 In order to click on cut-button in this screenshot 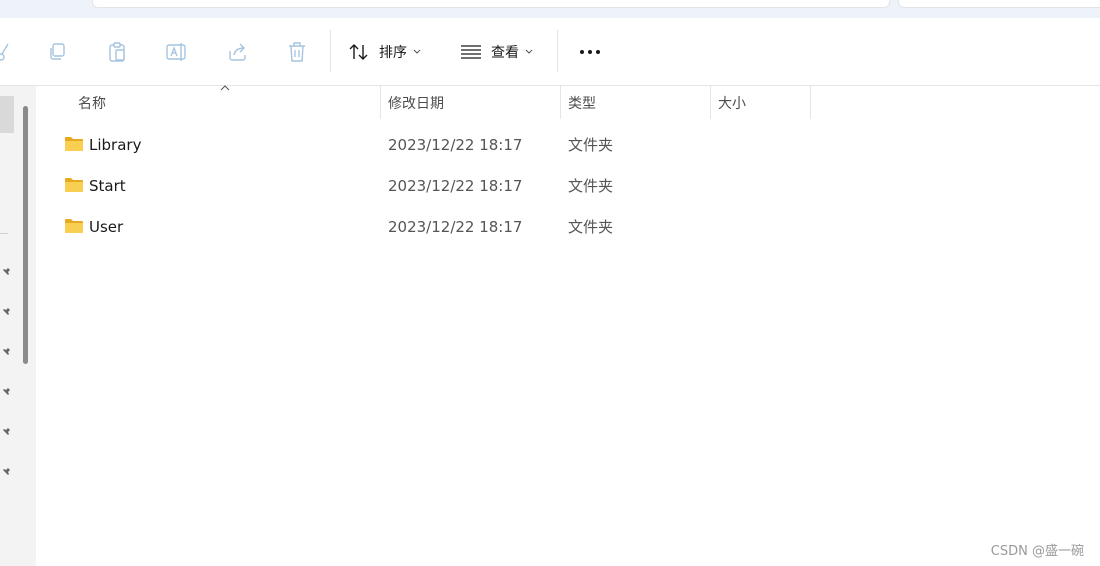, I will do `click(7, 52)`.